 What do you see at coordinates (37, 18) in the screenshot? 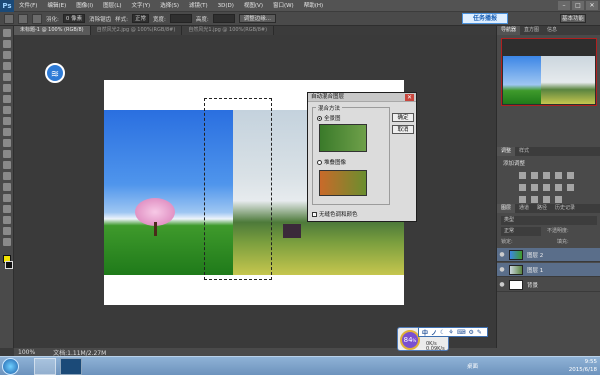
I see `add-selection-icon` at bounding box center [37, 18].